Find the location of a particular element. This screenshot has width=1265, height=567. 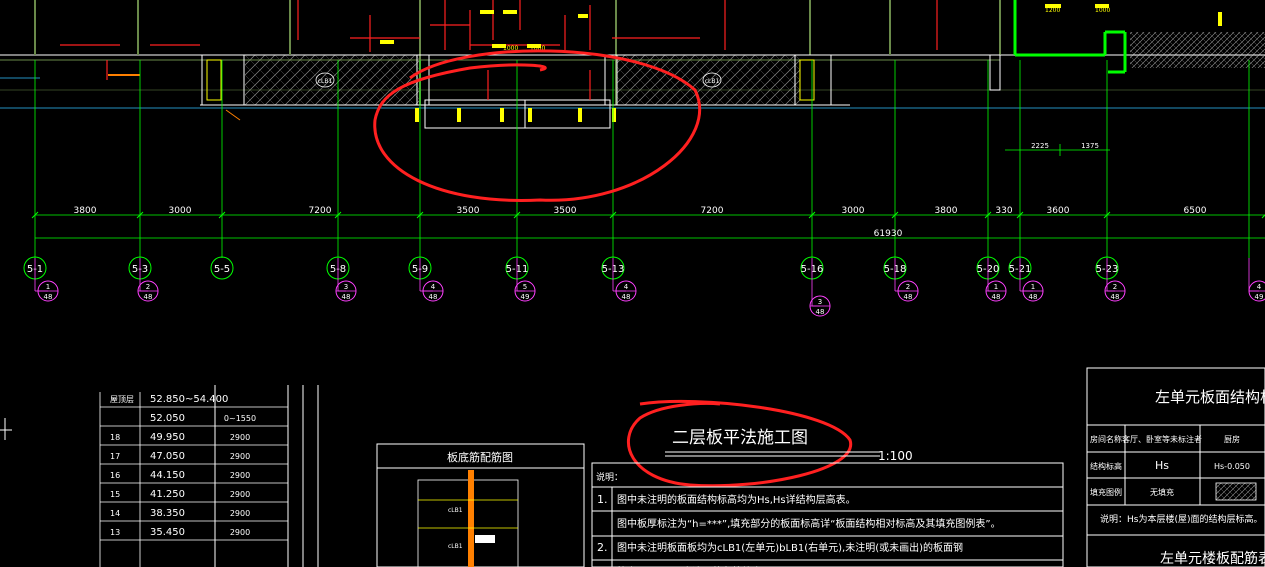

floor-table-cell: 13 is located at coordinates (115, 532).